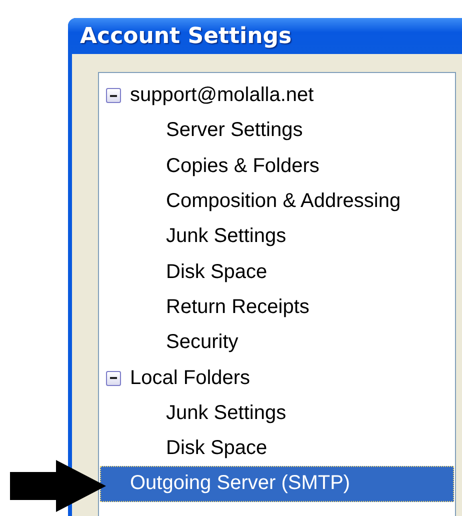 Image resolution: width=462 pixels, height=516 pixels. What do you see at coordinates (277, 96) in the screenshot?
I see `tree-item: support@molalla.net` at bounding box center [277, 96].